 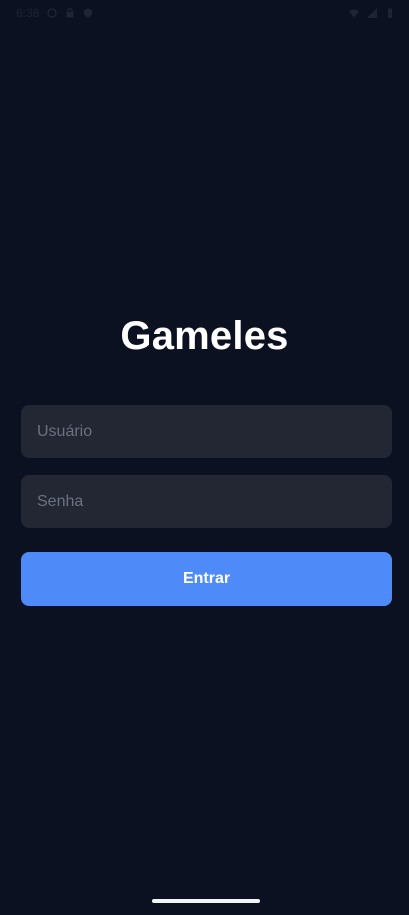 What do you see at coordinates (204, 13) in the screenshot?
I see `status-bar: 6:38` at bounding box center [204, 13].